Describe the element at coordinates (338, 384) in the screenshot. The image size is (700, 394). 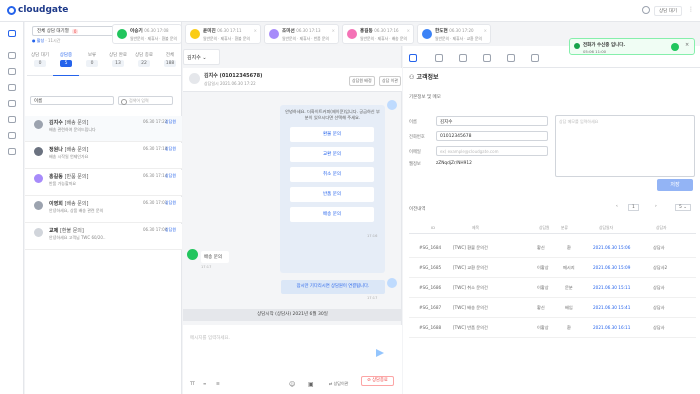
I see `transfer-text-button: ⇄ 상담이관` at that location.